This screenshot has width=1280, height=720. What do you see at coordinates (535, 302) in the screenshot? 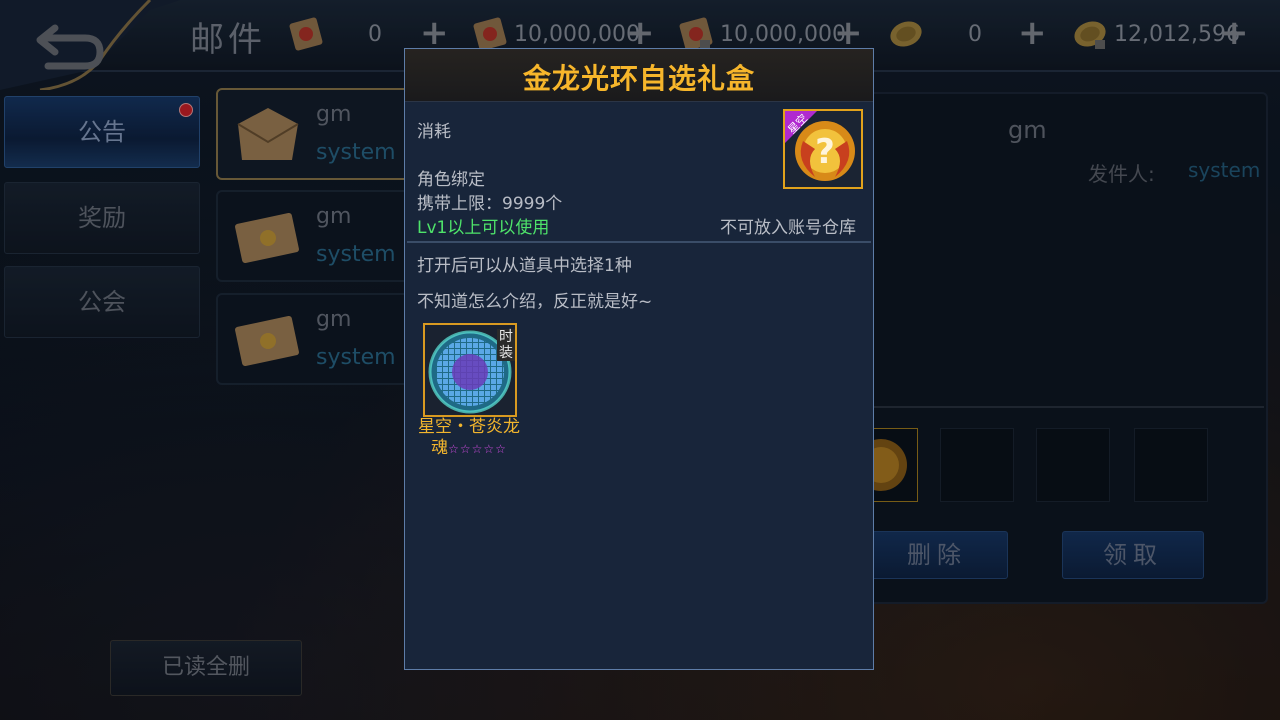
I see `description-line: 不知道怎么介绍，反正就是好~` at bounding box center [535, 302].